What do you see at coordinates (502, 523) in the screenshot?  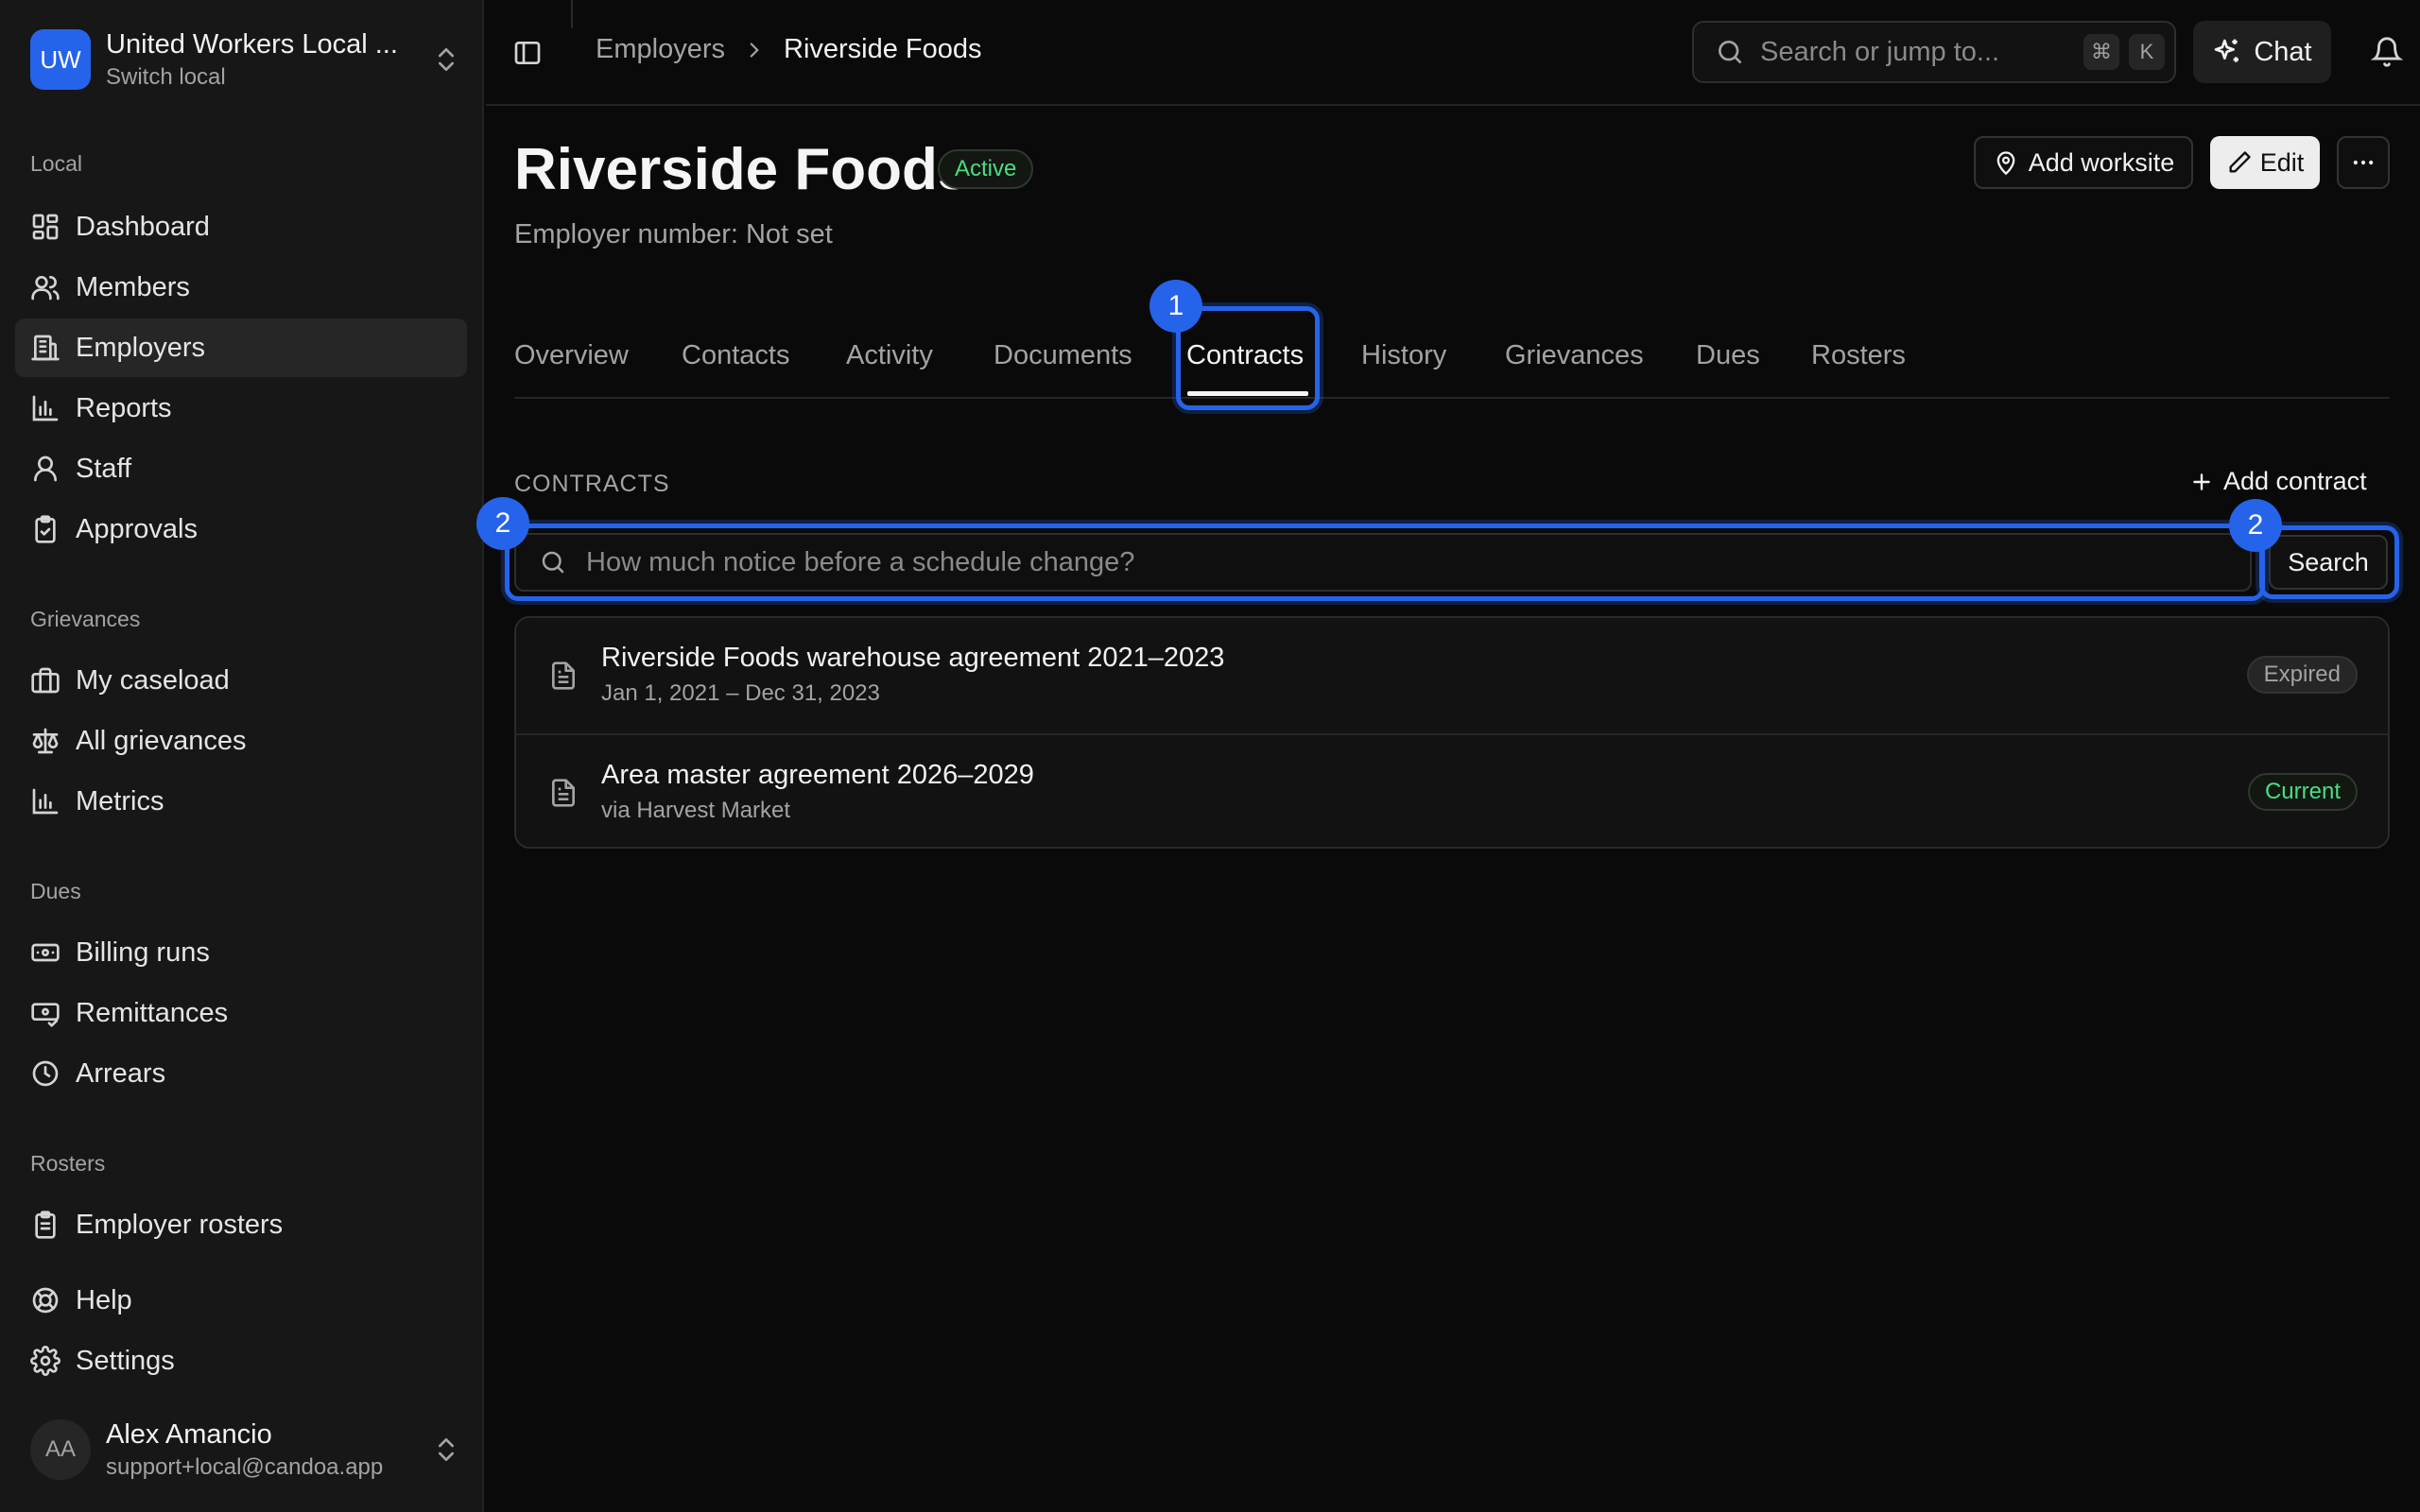 I see `annotation-marker-2: 2` at bounding box center [502, 523].